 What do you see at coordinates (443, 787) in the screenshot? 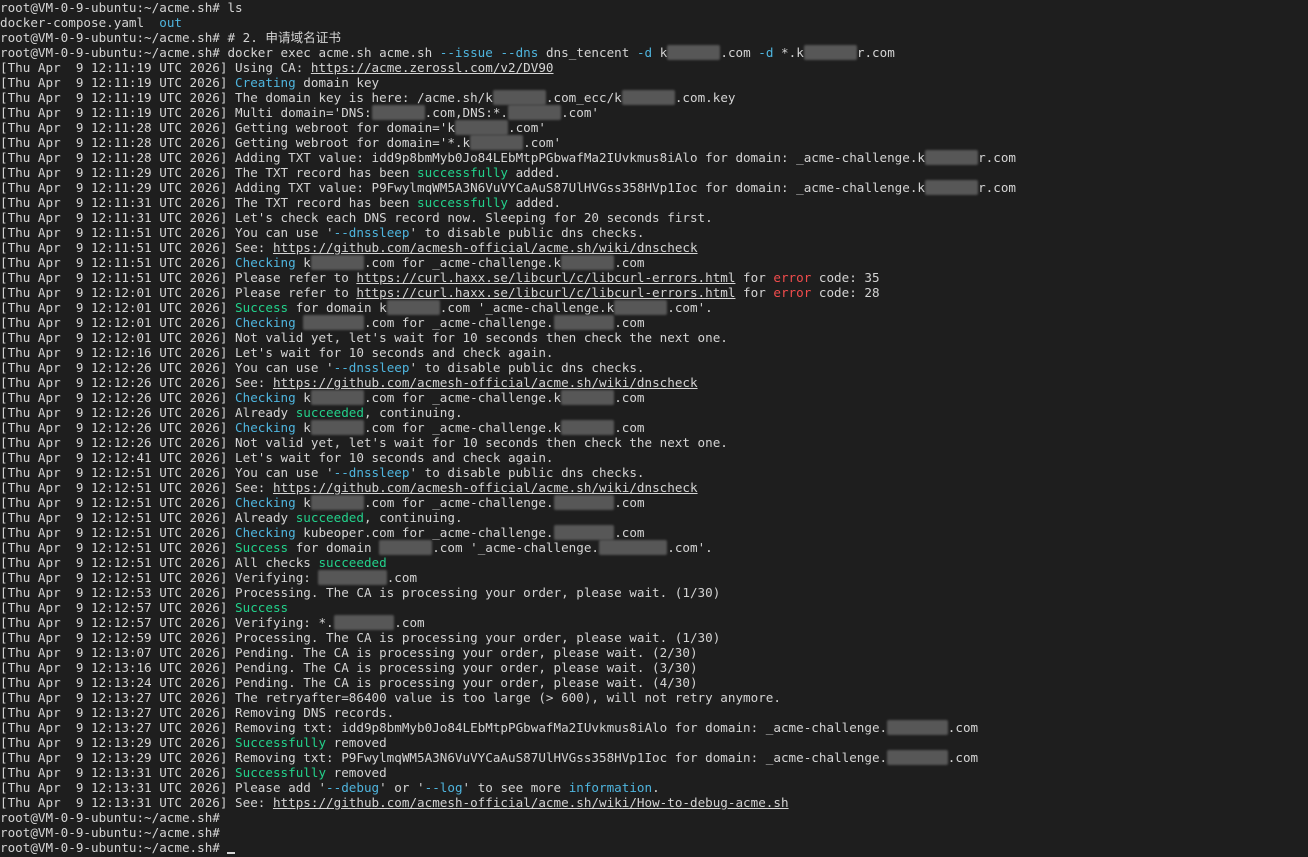
I see `terminal-highlight-blue: --log` at bounding box center [443, 787].